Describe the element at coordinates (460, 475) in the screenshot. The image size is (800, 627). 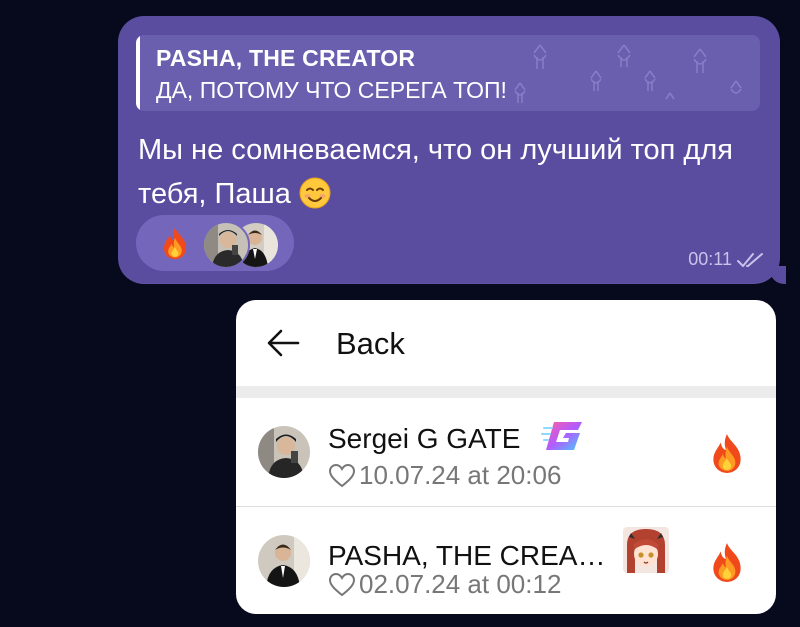
I see `reaction-date: 10.07.24 at 20:06` at that location.